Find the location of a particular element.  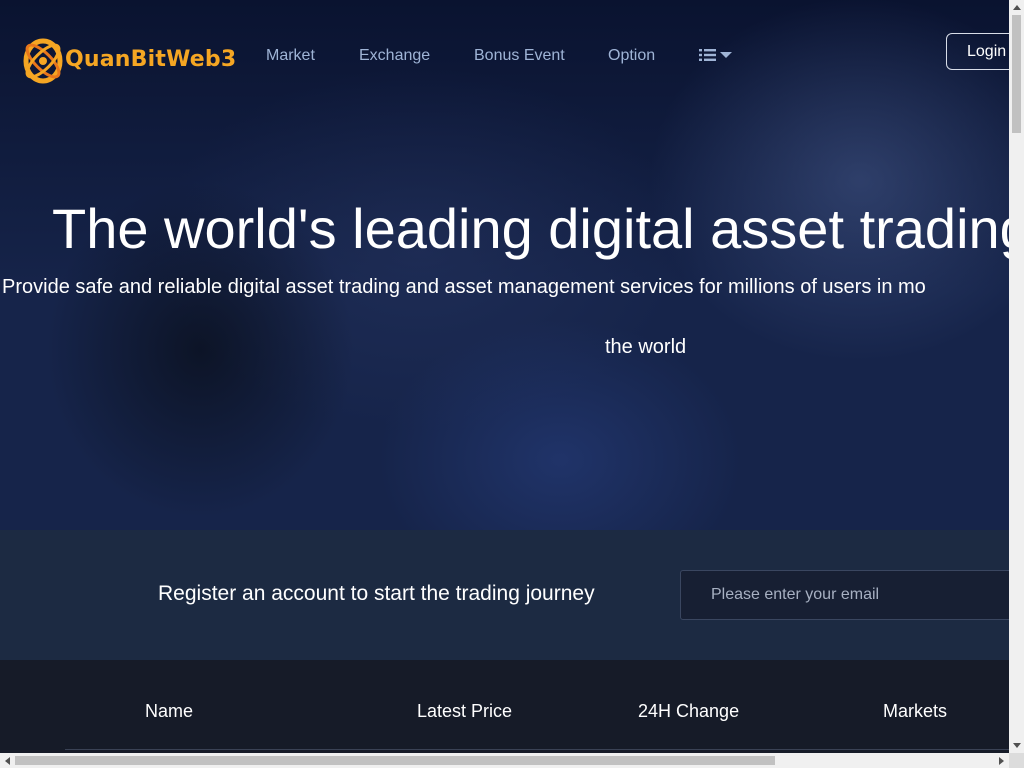

logo: QuanBitWeb3 is located at coordinates (128, 59).